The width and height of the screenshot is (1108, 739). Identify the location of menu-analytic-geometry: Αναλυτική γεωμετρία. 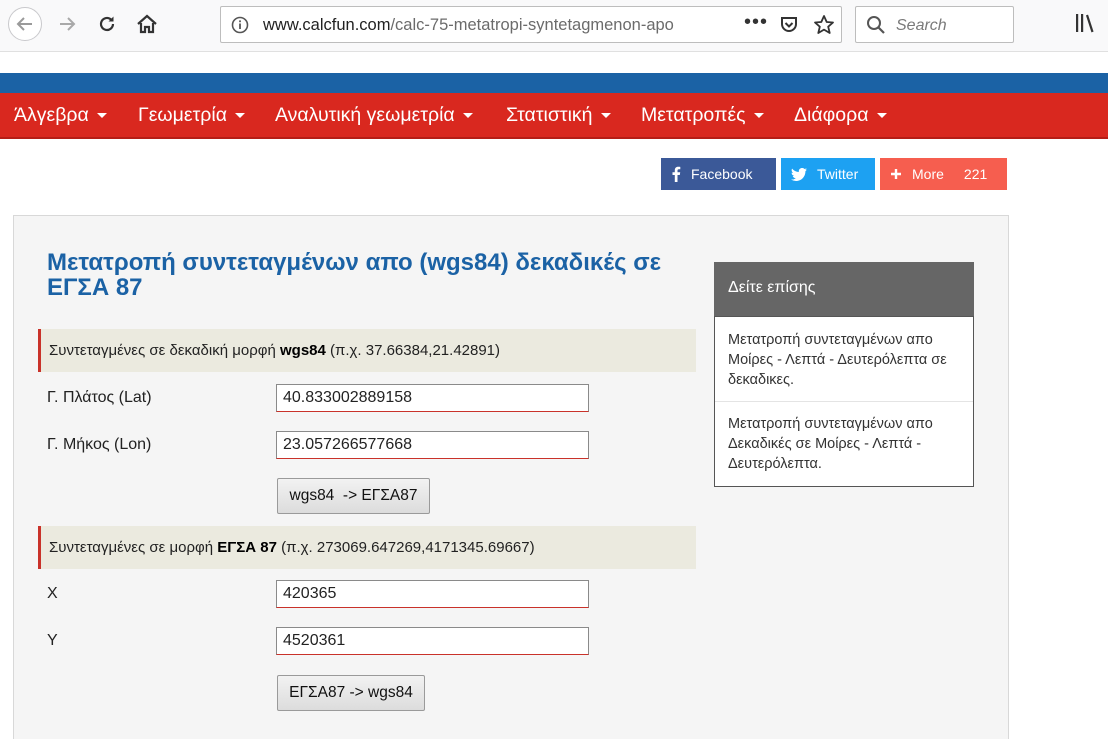
(374, 115).